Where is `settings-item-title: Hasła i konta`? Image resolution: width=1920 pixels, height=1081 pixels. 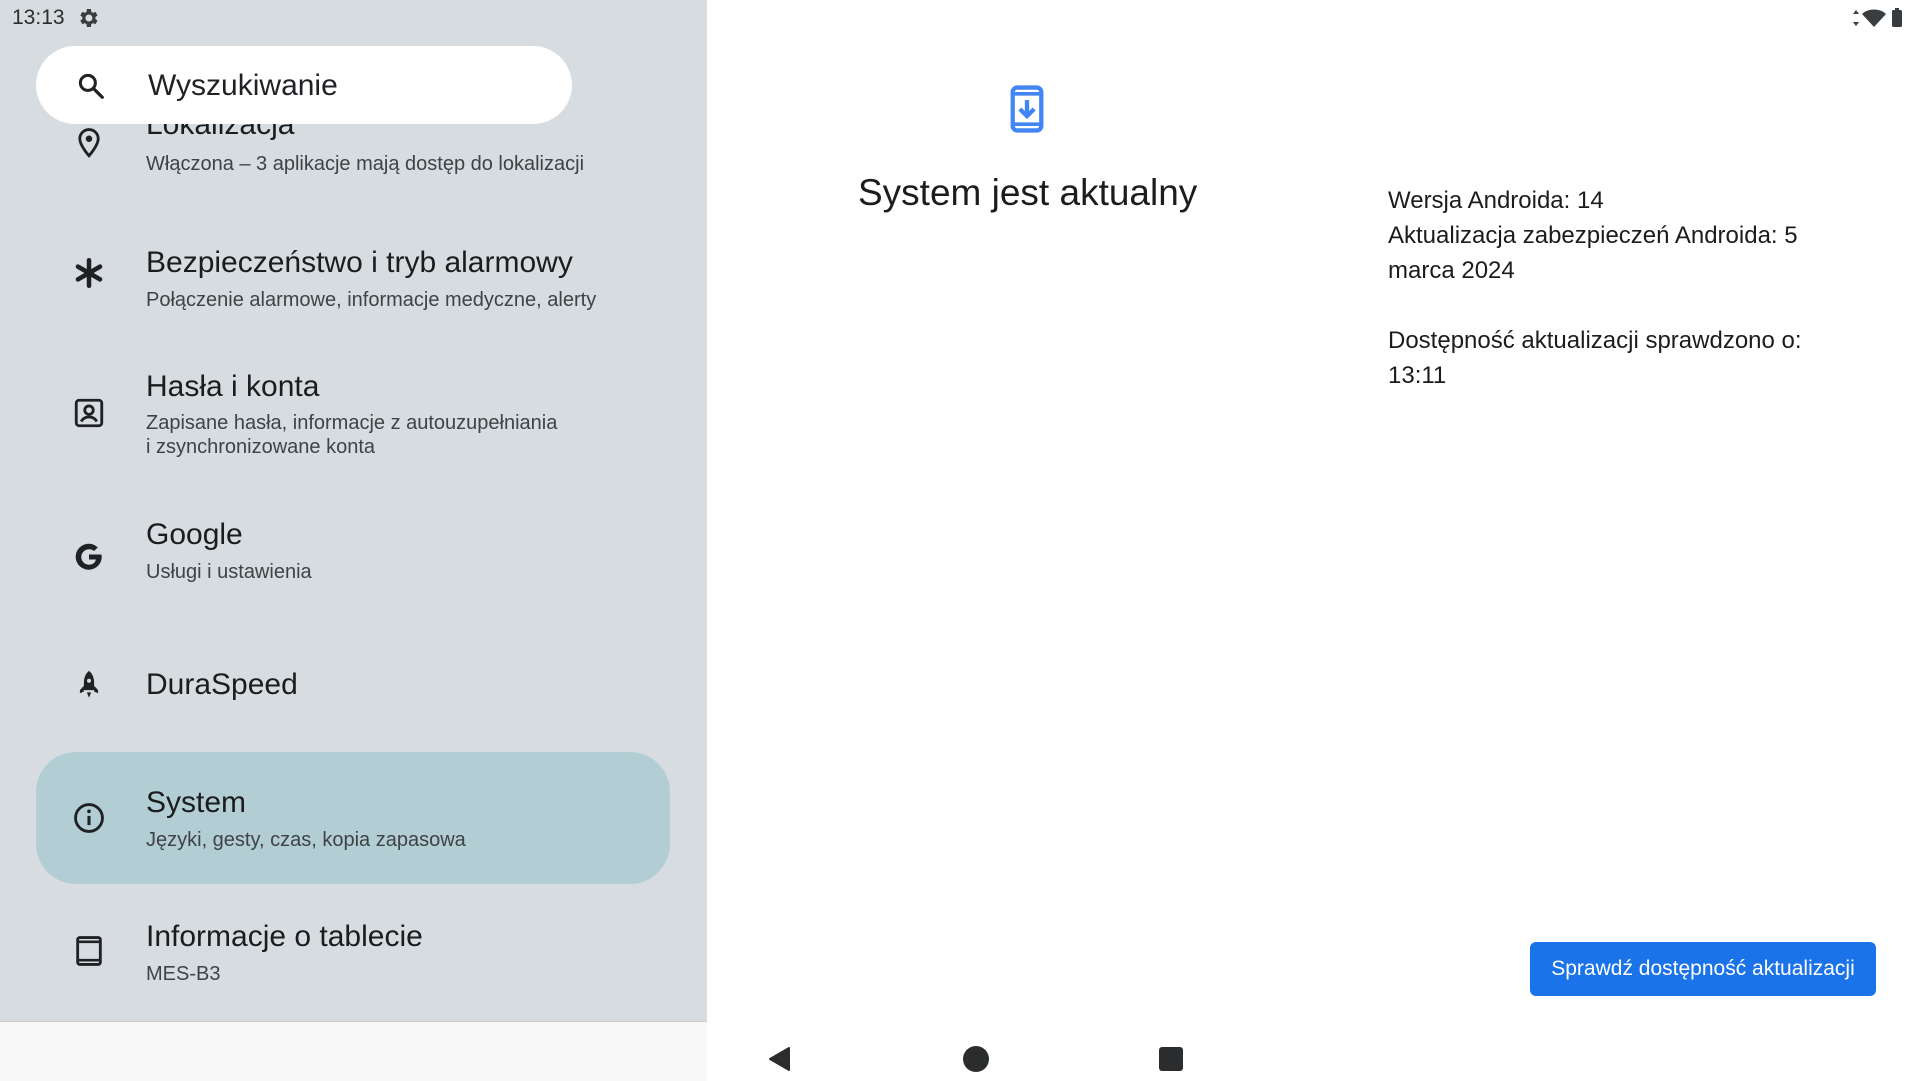
settings-item-title: Hasła i konta is located at coordinates (233, 386).